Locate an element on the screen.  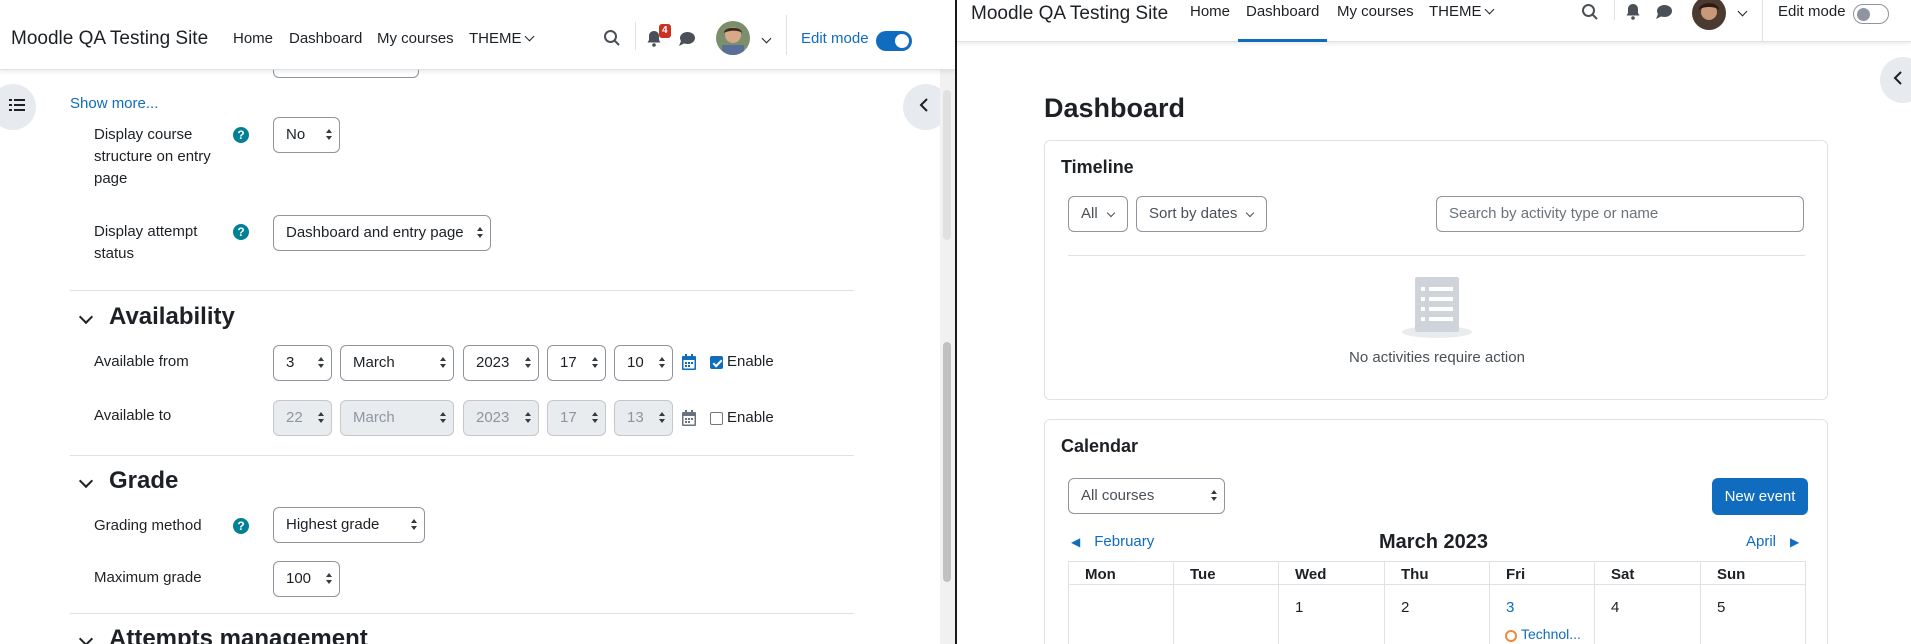
availability-heading: Availability is located at coordinates (172, 317).